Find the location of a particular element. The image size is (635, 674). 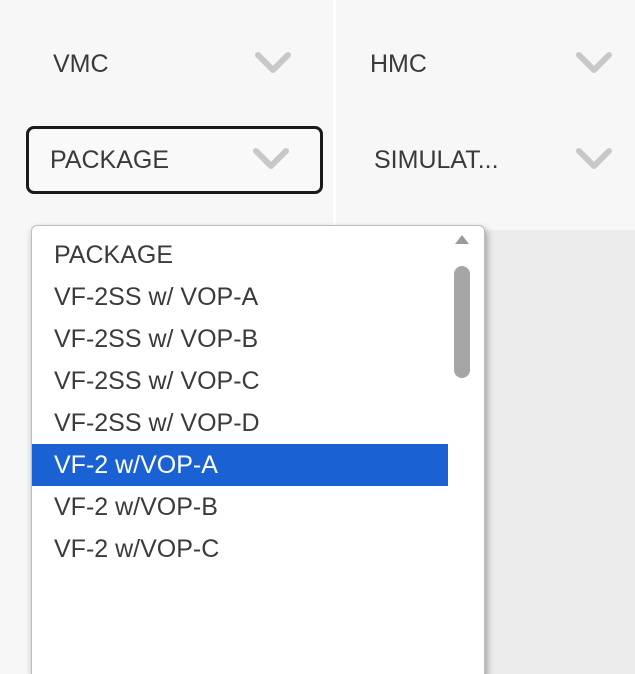

package-select: PACKAGE is located at coordinates (174, 160).